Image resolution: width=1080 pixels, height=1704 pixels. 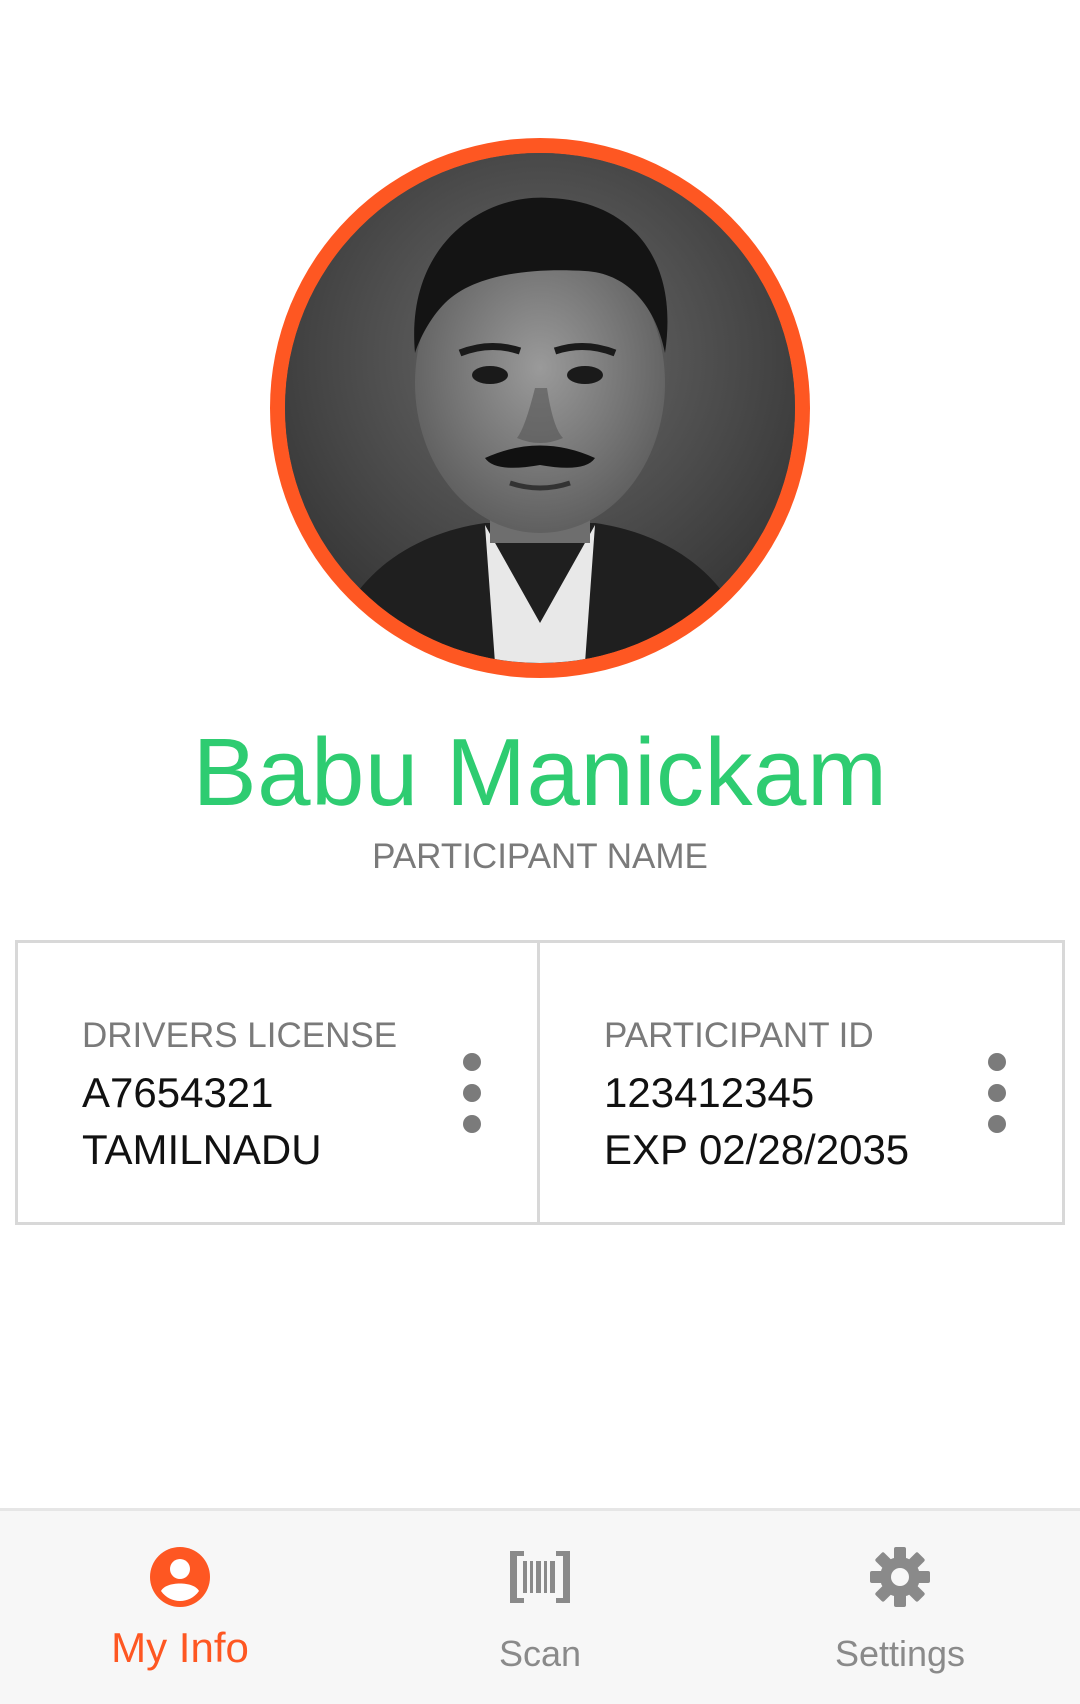 I want to click on participant-name: Babu Manickam, so click(x=540, y=772).